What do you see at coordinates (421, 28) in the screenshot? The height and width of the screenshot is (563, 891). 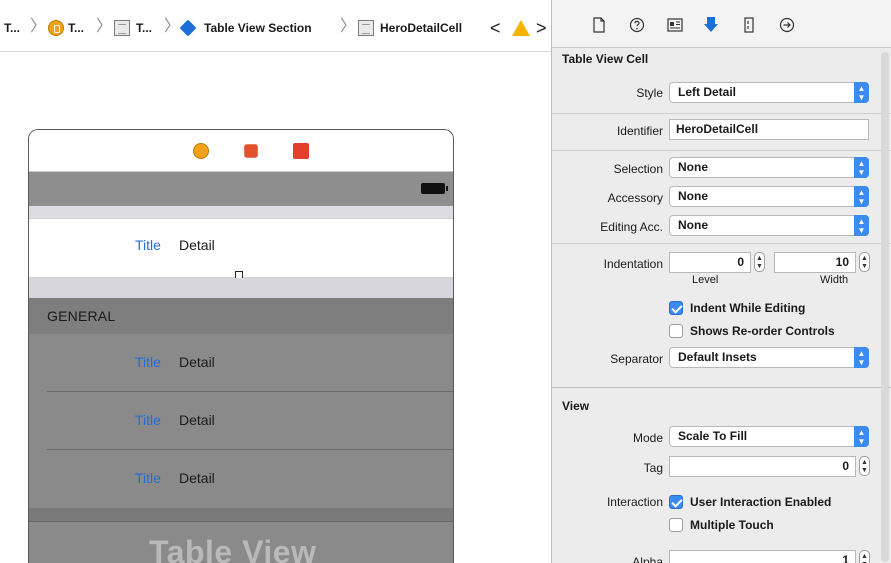 I see `jump-bar-crumb-cell-label: HeroDetailCell` at bounding box center [421, 28].